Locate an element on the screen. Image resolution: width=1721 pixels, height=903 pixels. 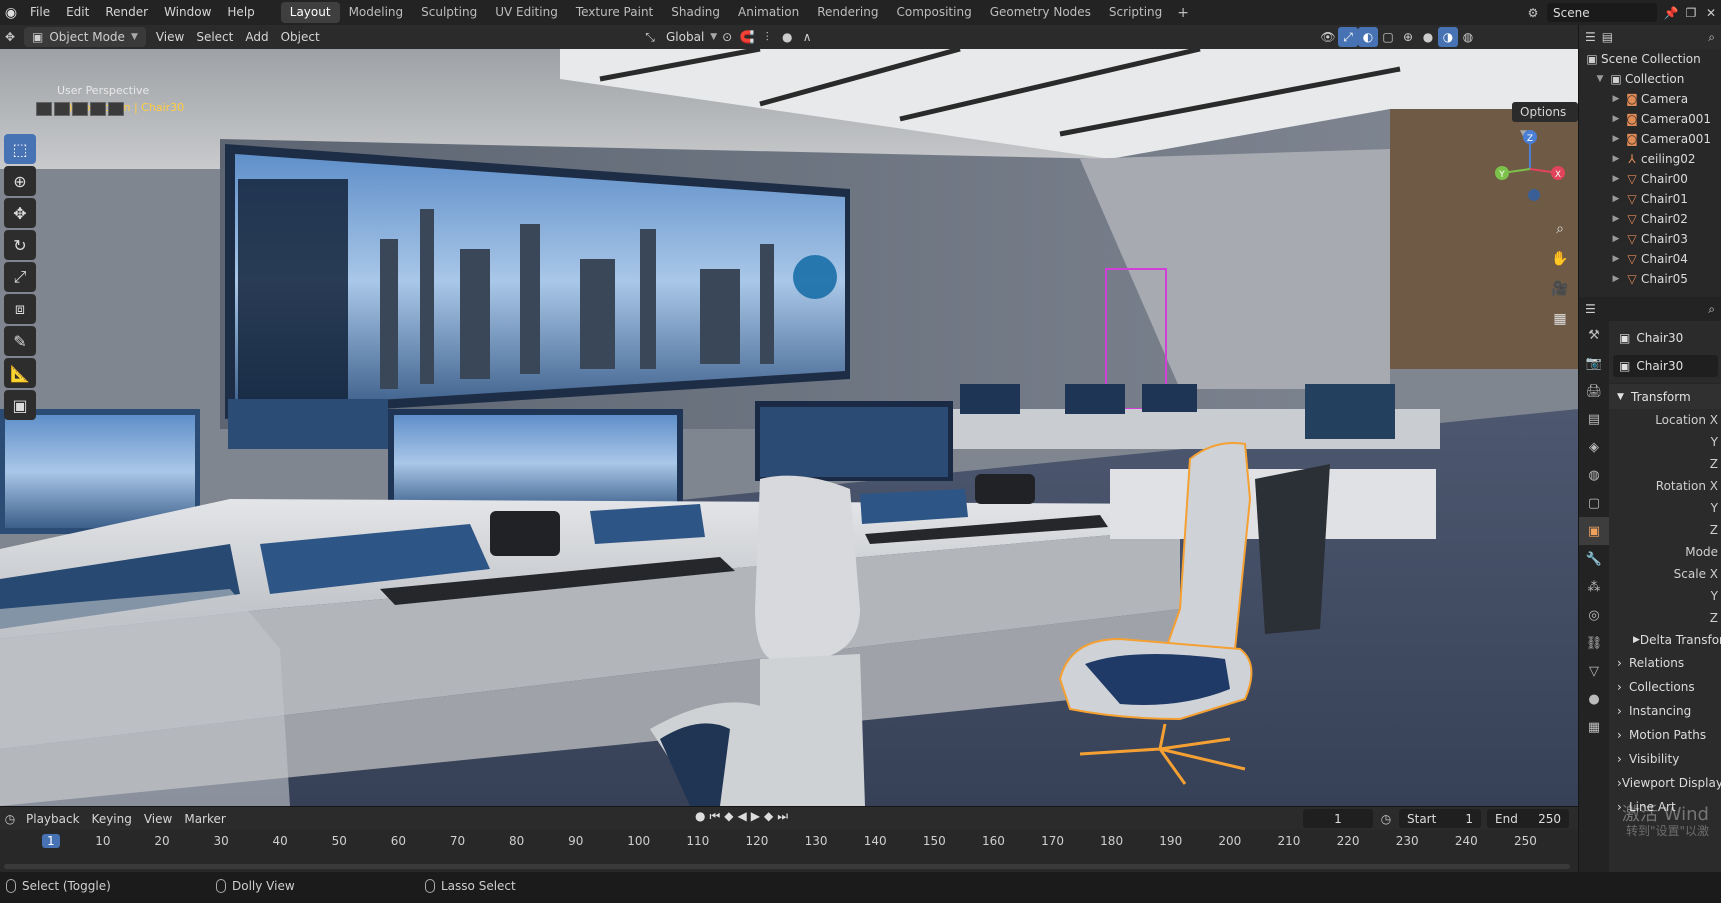
tab-geometry-nodes: Geometry Nodes is located at coordinates (1040, 12).